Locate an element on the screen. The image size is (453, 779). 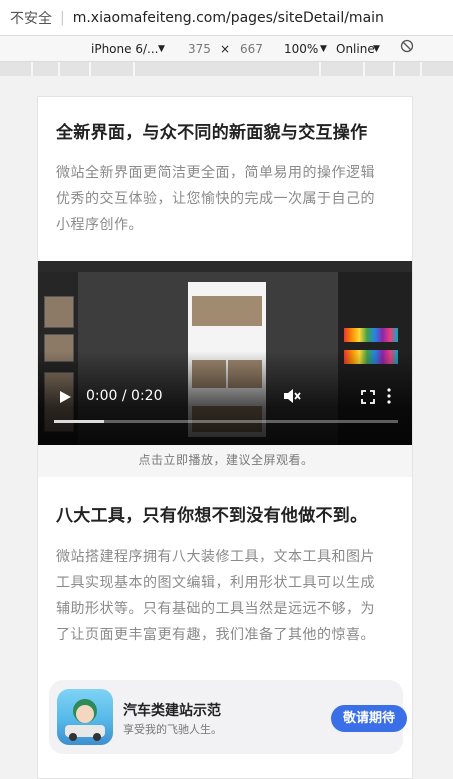
paragraph-line: 微站全新界面更简洁更全面，简单易用的操作逻辑 is located at coordinates (215, 173).